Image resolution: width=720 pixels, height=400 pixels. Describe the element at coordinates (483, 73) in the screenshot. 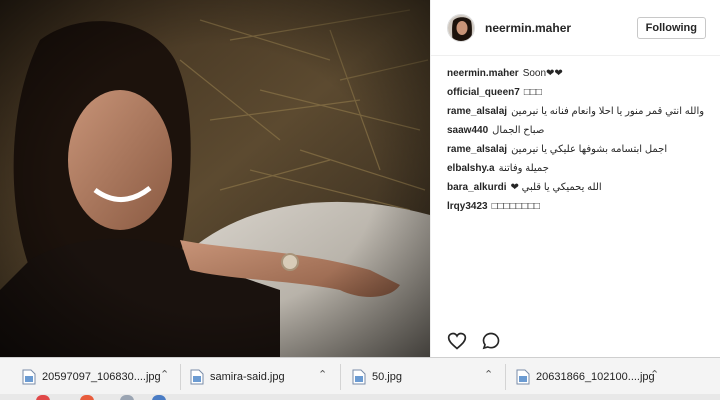

I see `comment-username: neermin.maher` at that location.